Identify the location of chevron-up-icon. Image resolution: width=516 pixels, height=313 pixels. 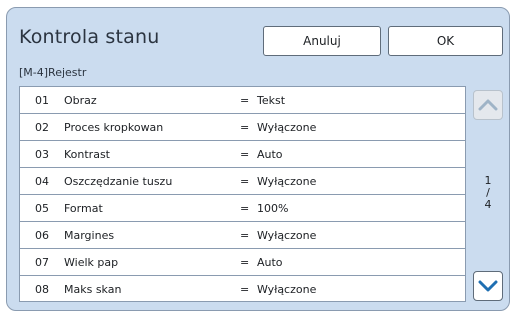
(488, 105).